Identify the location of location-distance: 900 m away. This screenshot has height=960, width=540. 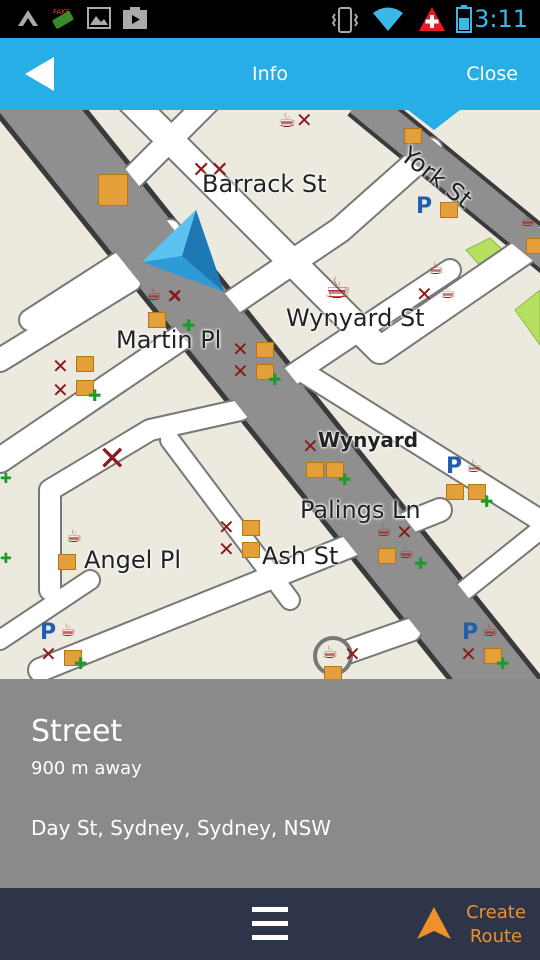
(86, 768).